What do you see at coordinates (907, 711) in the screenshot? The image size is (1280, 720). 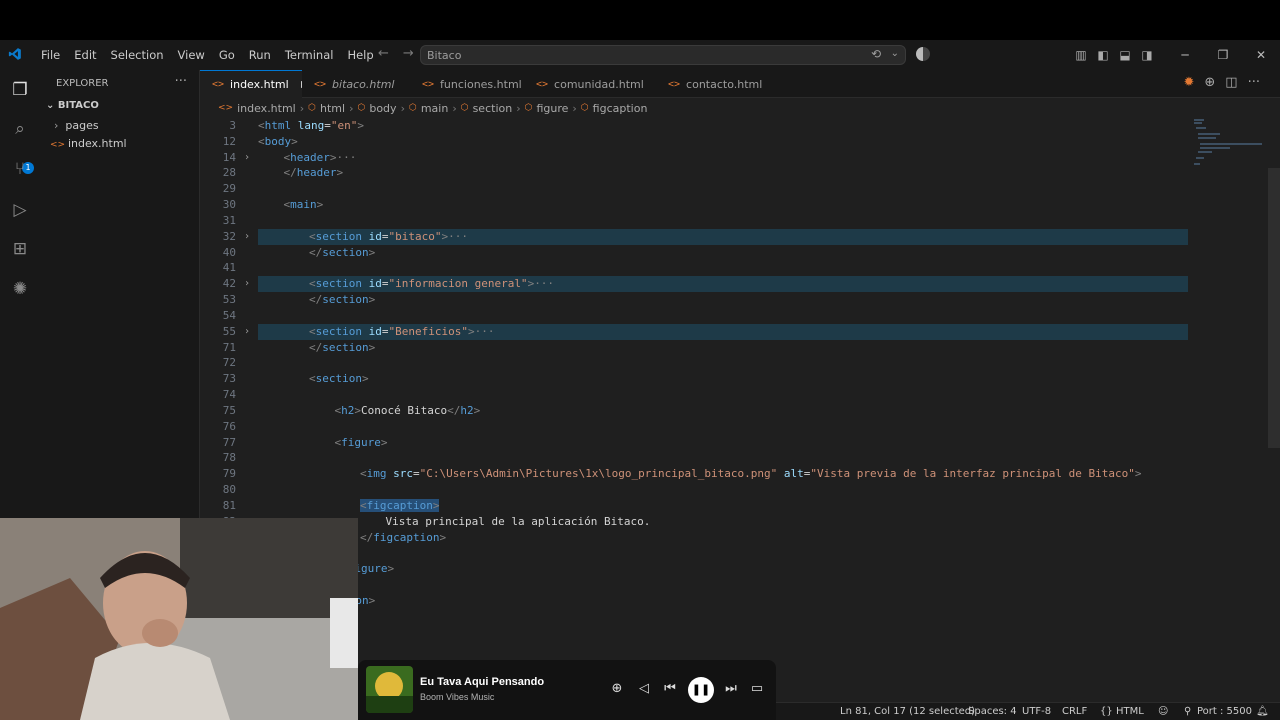 I see `cursor-position: Ln 81, Col 17 (12 selected)` at bounding box center [907, 711].